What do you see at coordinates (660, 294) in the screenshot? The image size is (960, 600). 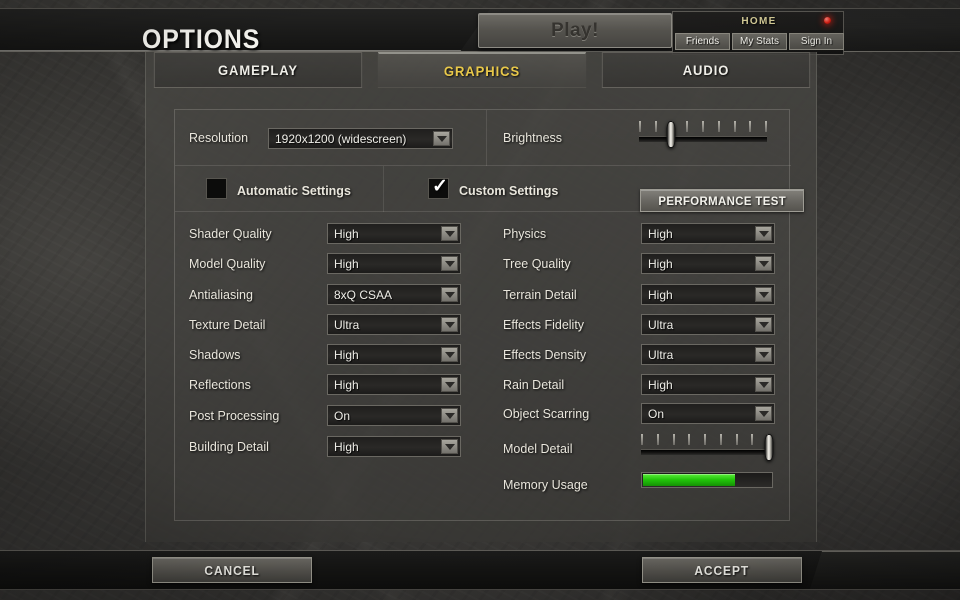 I see `terrain-detail-value: High` at bounding box center [660, 294].